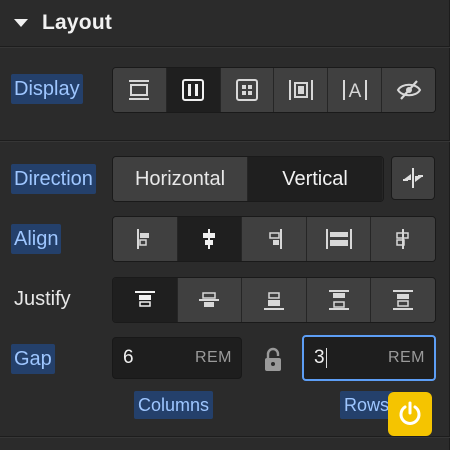 The width and height of the screenshot is (450, 450). What do you see at coordinates (36, 239) in the screenshot?
I see `align-label: Align` at bounding box center [36, 239].